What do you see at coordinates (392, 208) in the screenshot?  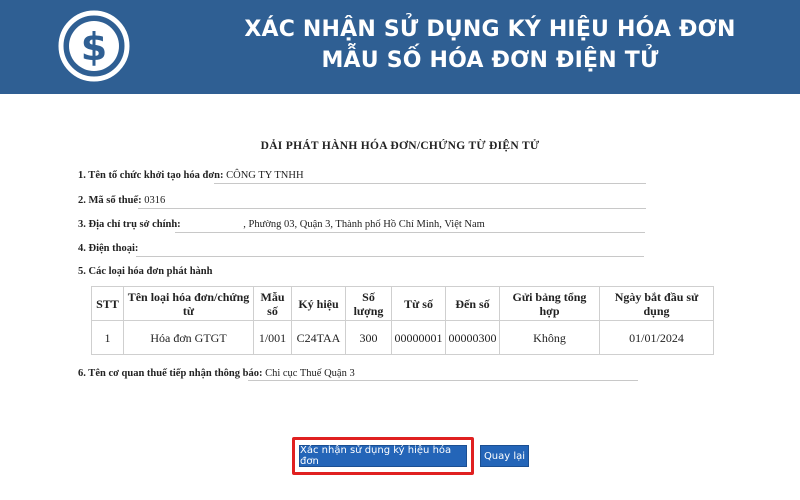 I see `tax-code-underline` at bounding box center [392, 208].